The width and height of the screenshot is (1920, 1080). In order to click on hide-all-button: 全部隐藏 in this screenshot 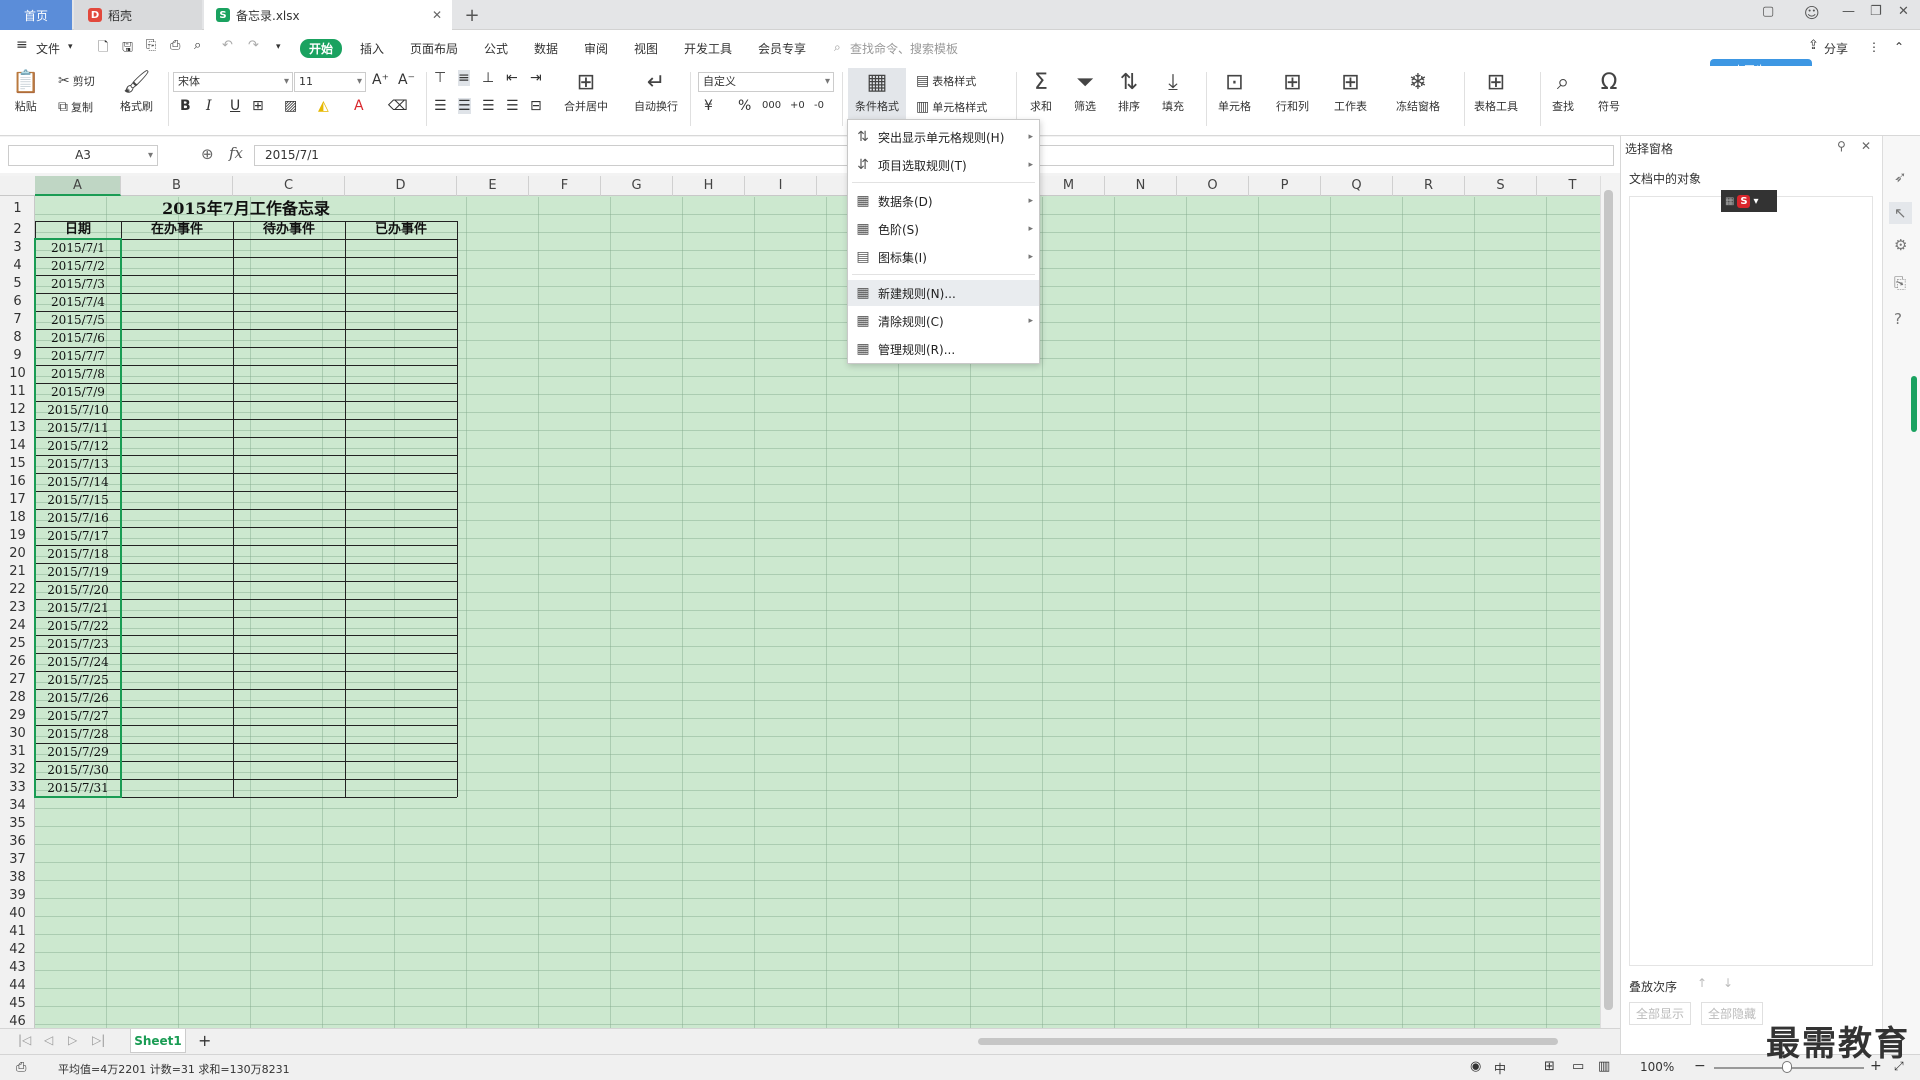, I will do `click(1732, 1013)`.